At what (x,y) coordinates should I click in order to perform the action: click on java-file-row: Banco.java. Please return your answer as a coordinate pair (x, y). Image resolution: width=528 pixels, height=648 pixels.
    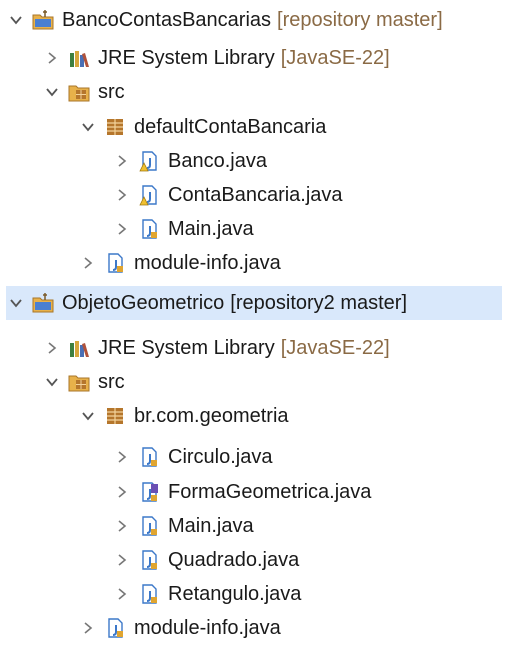
    Looking at the image, I should click on (189, 161).